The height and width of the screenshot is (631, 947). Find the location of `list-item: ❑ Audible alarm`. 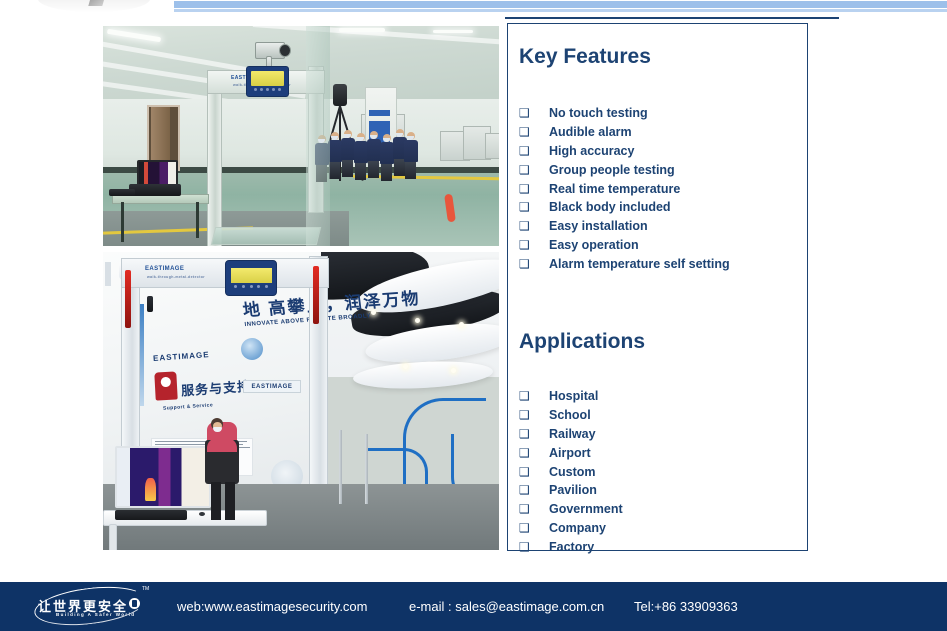

list-item: ❑ Audible alarm is located at coordinates (624, 132).